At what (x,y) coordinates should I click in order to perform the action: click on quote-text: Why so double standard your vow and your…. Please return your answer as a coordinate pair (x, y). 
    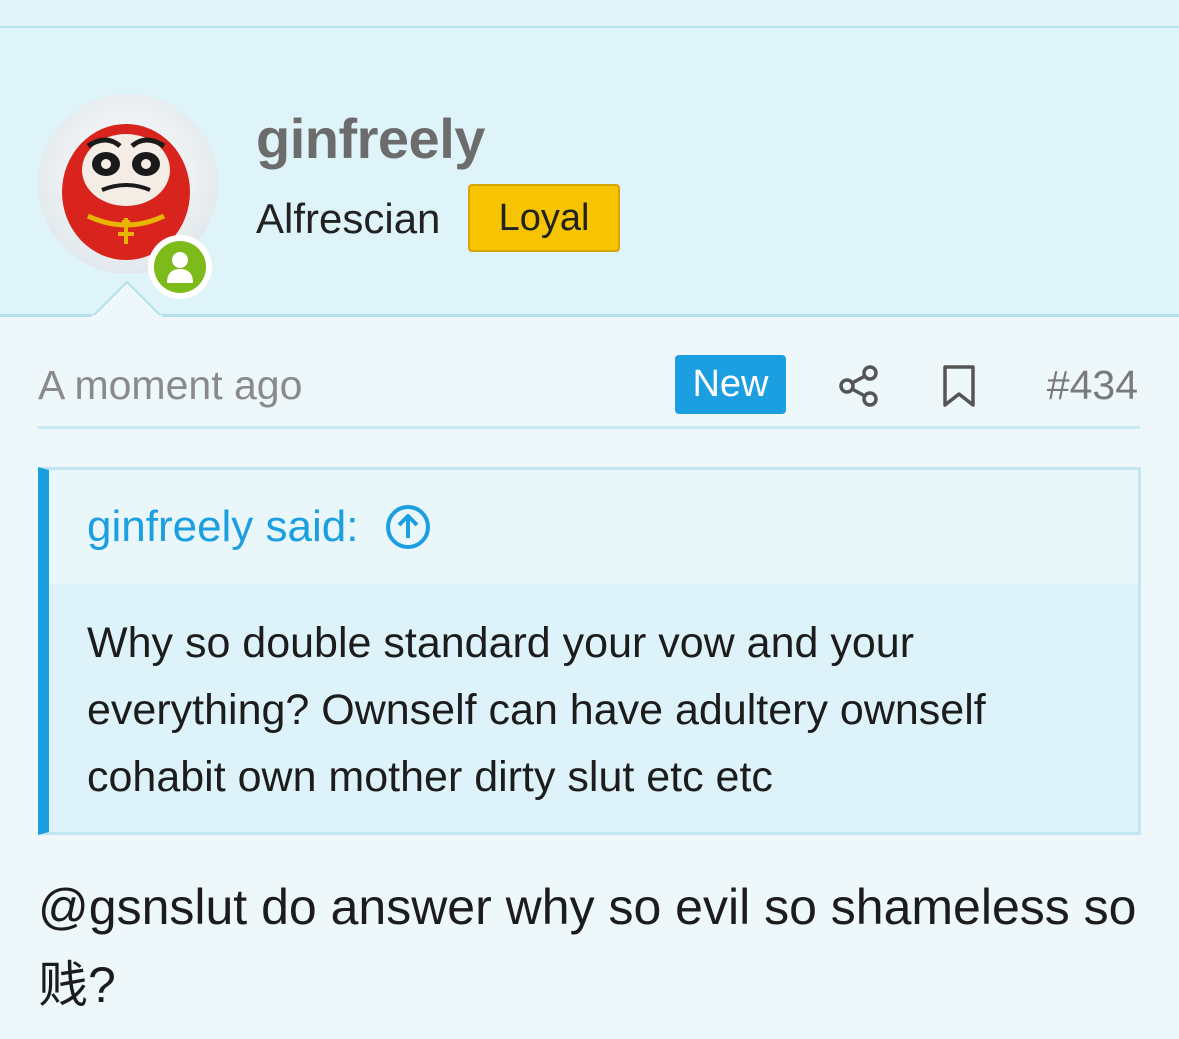
    Looking at the image, I should click on (536, 710).